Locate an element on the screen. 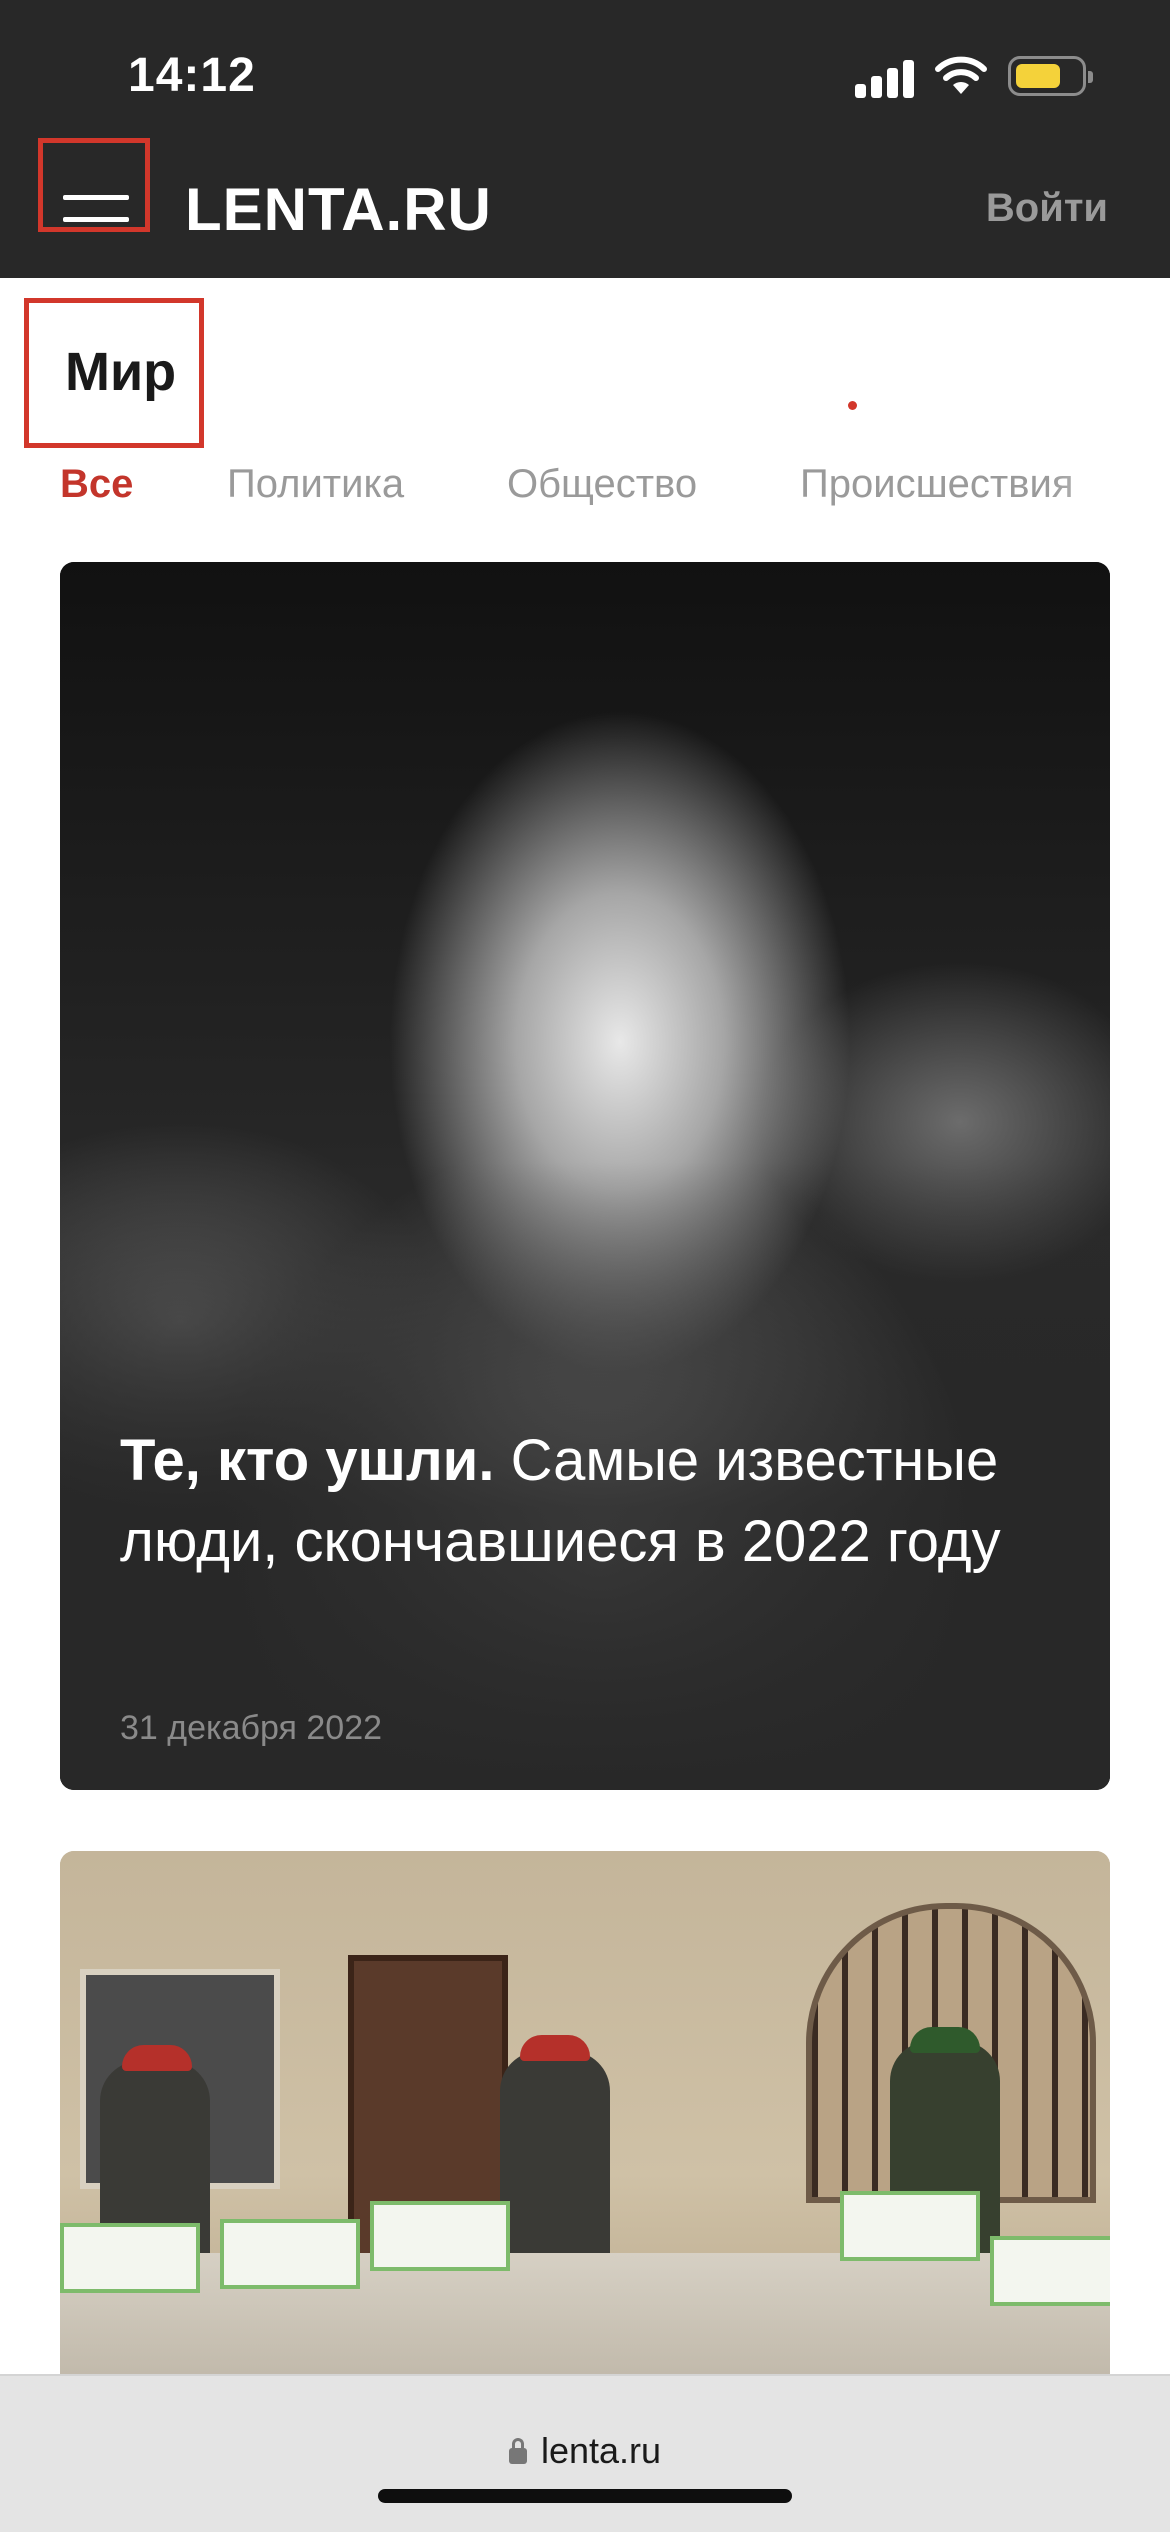 Image resolution: width=1170 pixels, height=2532 pixels. tab-society: Общество is located at coordinates (602, 484).